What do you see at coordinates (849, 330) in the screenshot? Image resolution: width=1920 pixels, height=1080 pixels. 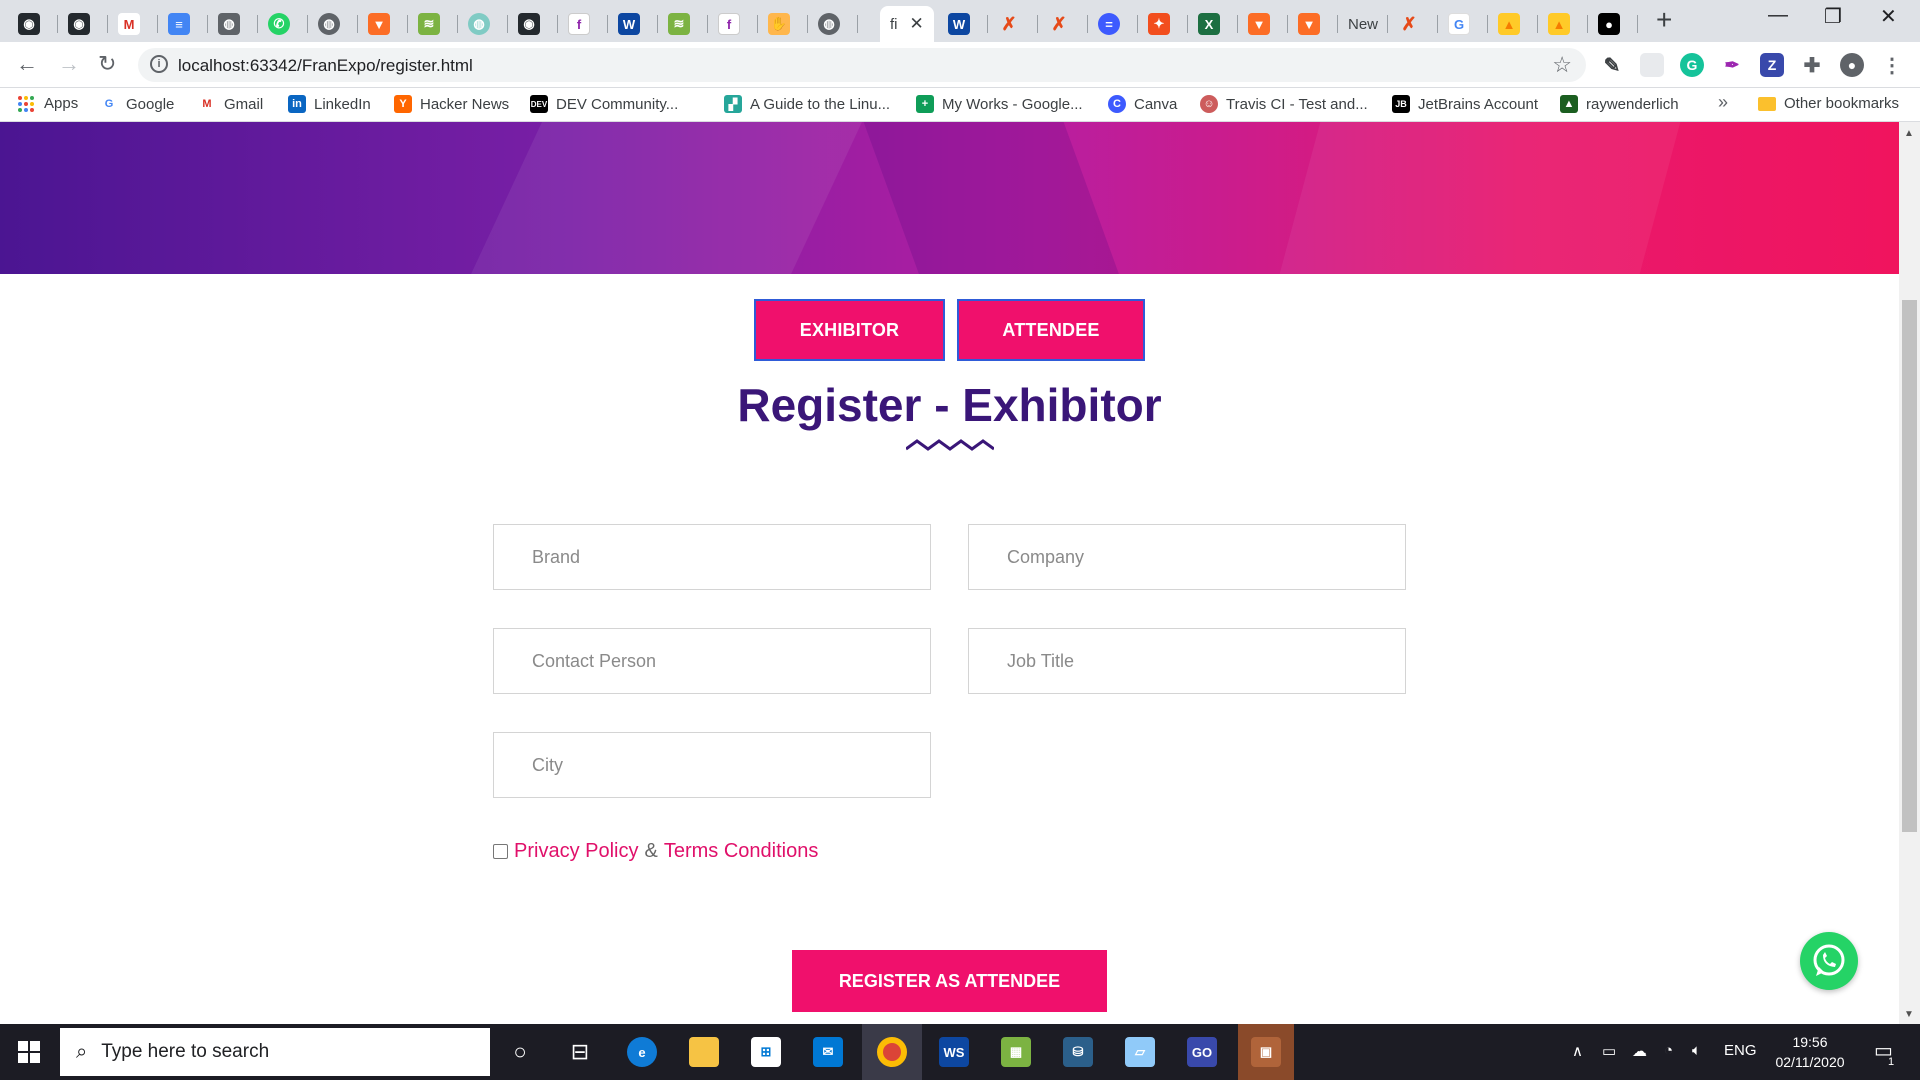 I see `exhibitor-tab-button: EXHIBITOR` at bounding box center [849, 330].